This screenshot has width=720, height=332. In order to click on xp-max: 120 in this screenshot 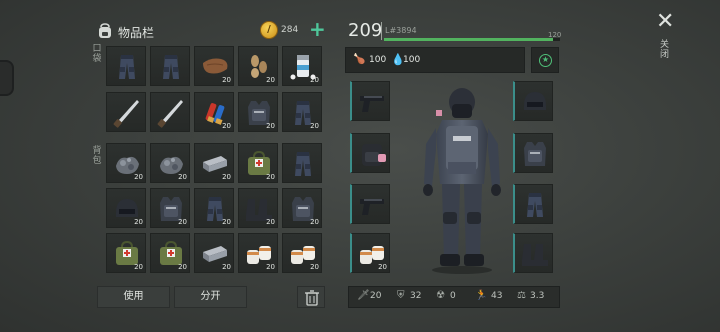, I will do `click(555, 35)`.